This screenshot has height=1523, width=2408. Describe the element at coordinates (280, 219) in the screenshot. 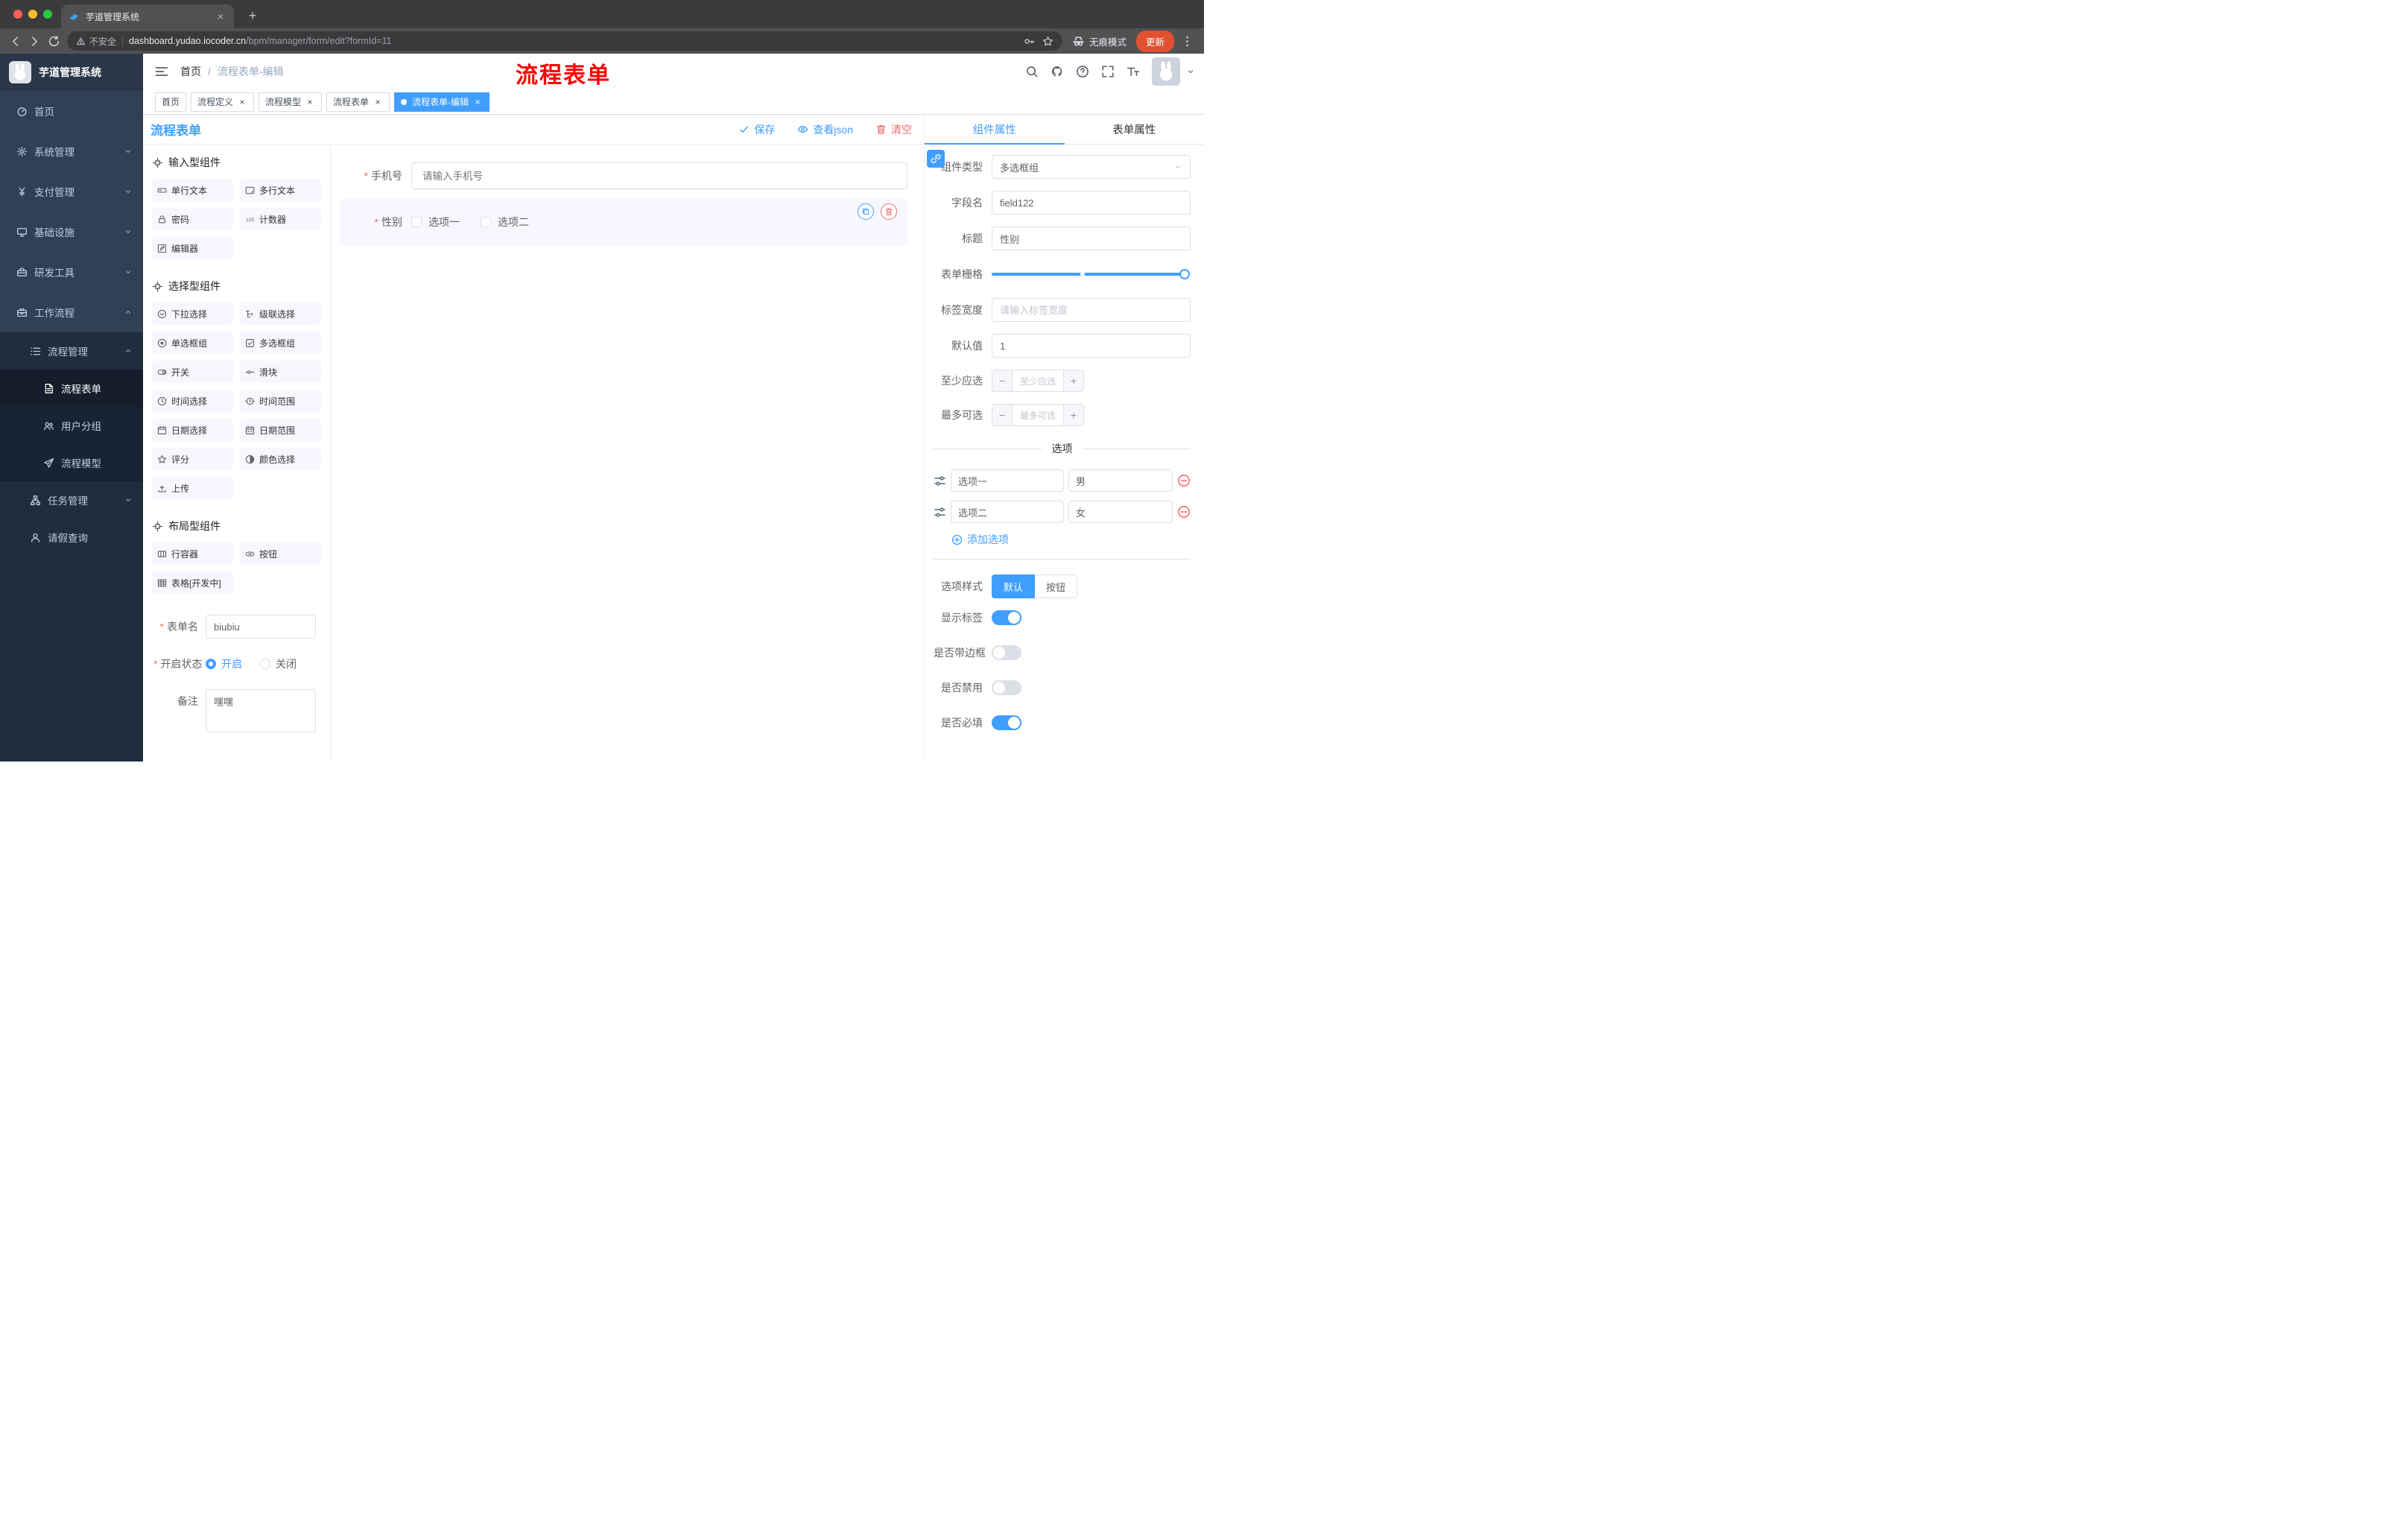

I see `palette-item: 123 计数器` at that location.